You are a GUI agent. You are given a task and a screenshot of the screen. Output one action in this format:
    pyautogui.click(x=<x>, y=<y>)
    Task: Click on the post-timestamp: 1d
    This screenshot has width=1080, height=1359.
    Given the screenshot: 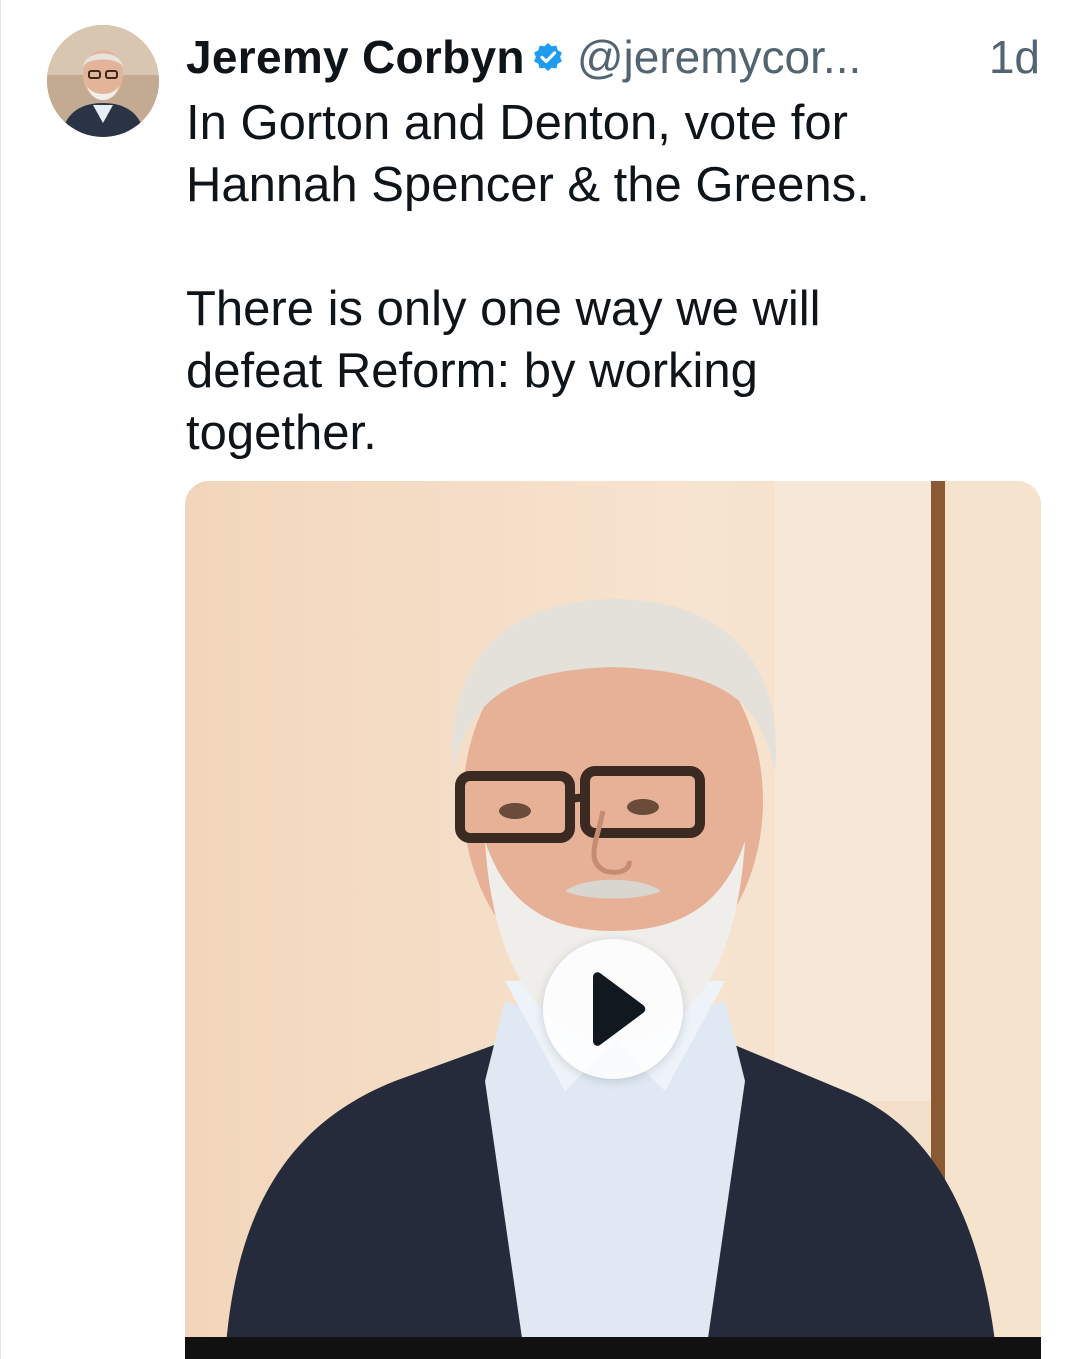 What is the action you would take?
    pyautogui.click(x=1022, y=57)
    